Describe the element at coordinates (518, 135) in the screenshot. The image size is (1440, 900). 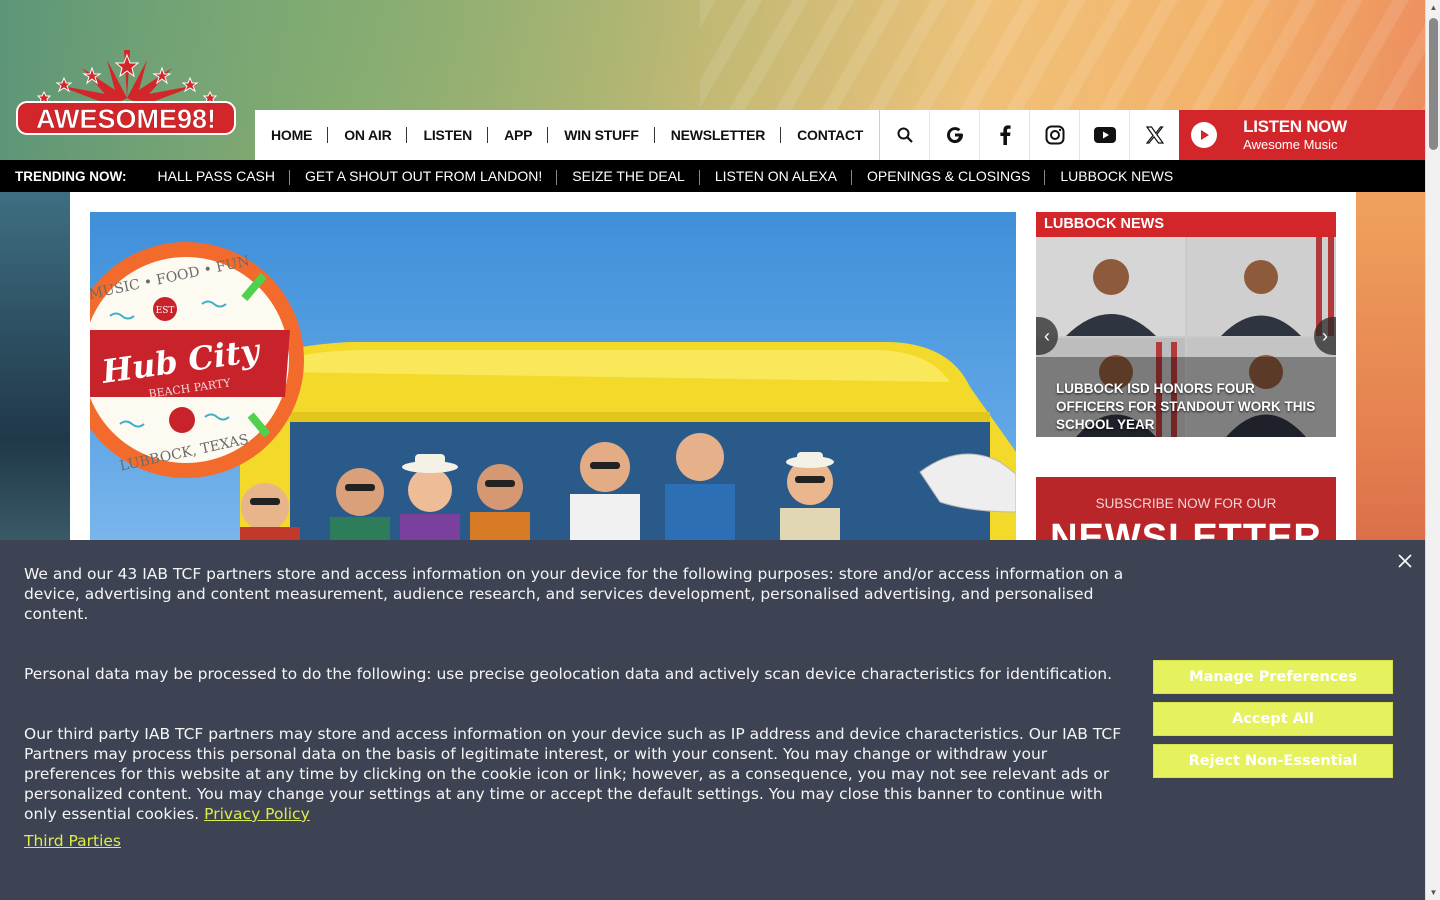
I see `nav-app: APP` at that location.